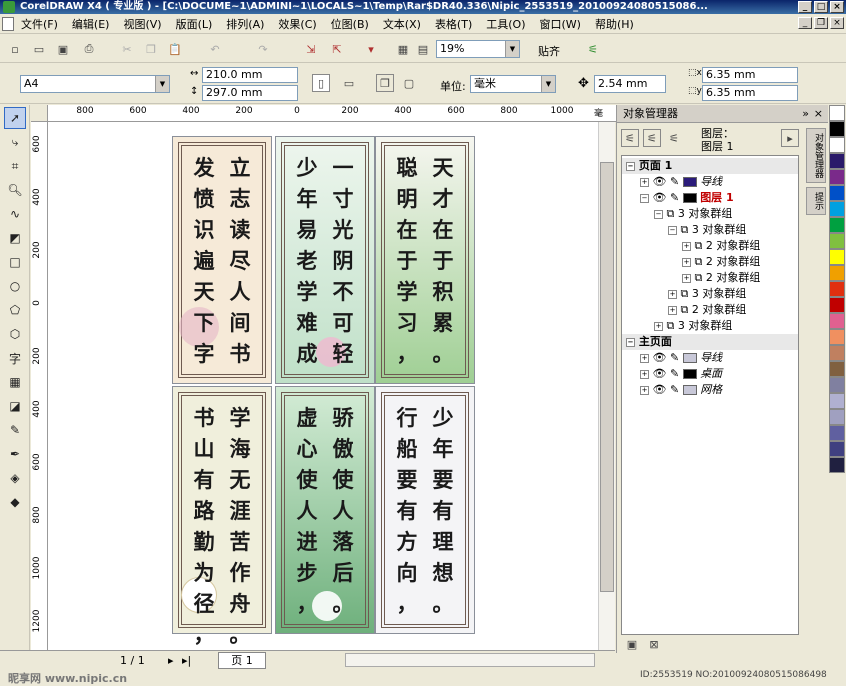 The image size is (846, 686). What do you see at coordinates (39, 49) in the screenshot?
I see `open-folder-icon: ▭` at bounding box center [39, 49].